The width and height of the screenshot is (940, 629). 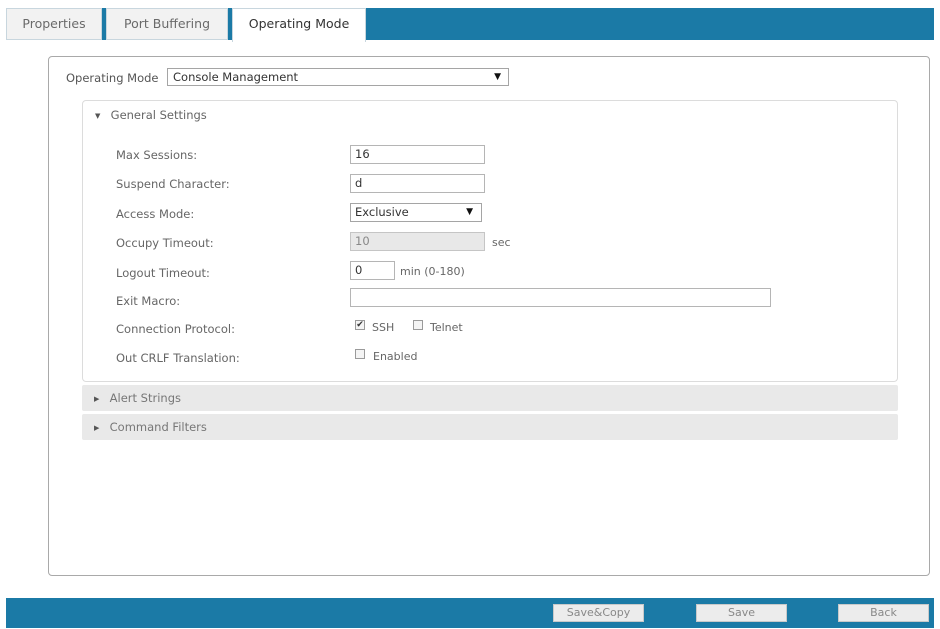 I want to click on access-mode-select: Exclusive ▼, so click(x=416, y=212).